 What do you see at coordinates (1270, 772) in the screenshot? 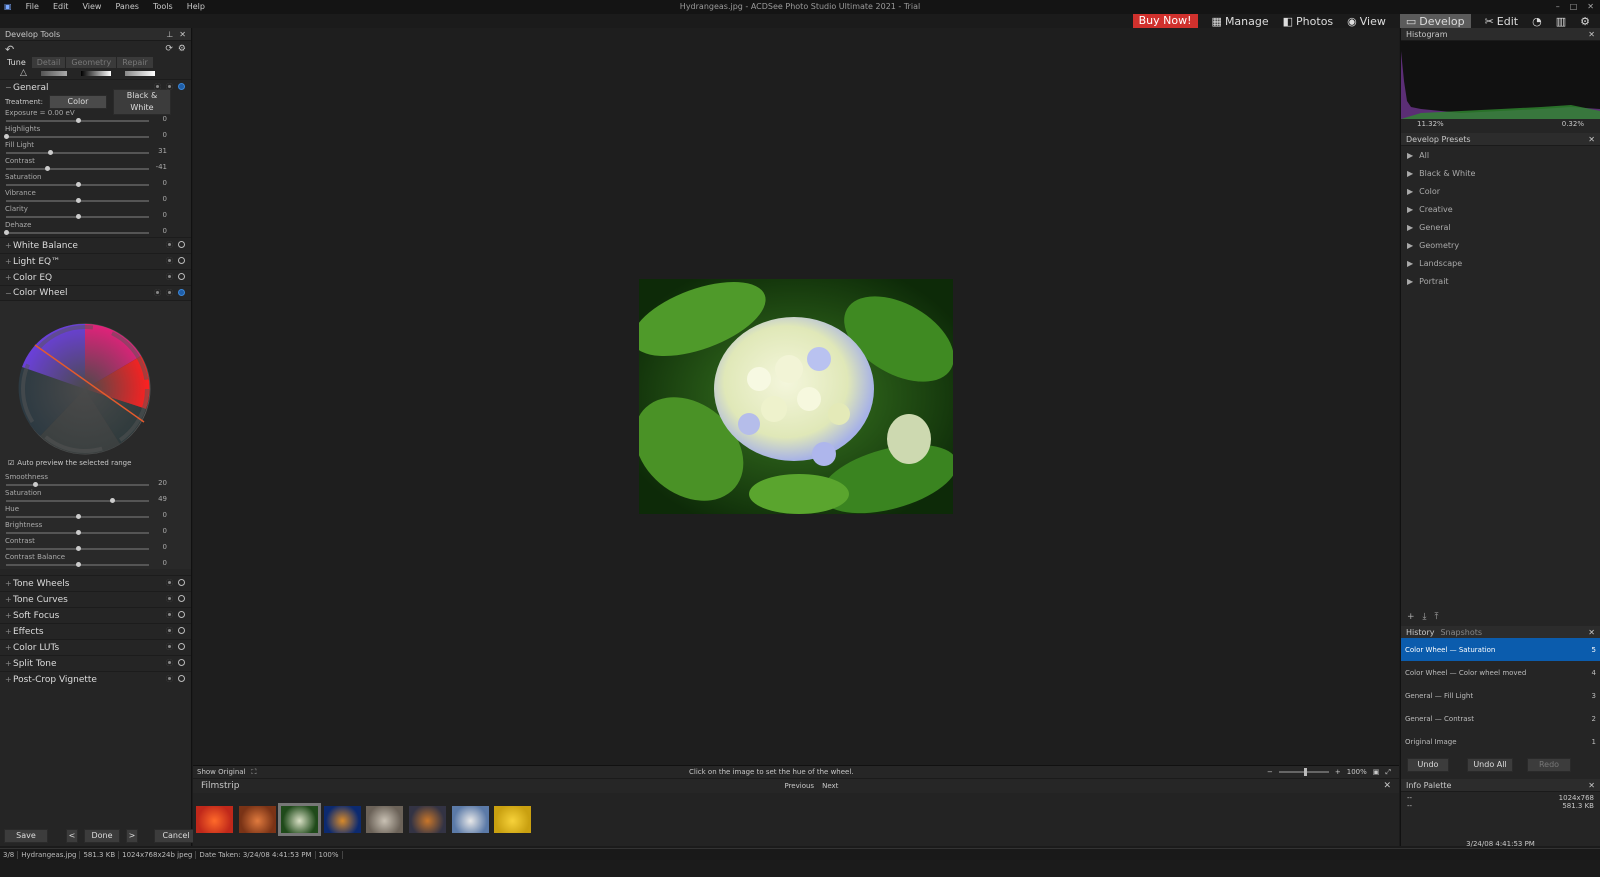
I see `zoom-out-icon: −` at bounding box center [1270, 772].